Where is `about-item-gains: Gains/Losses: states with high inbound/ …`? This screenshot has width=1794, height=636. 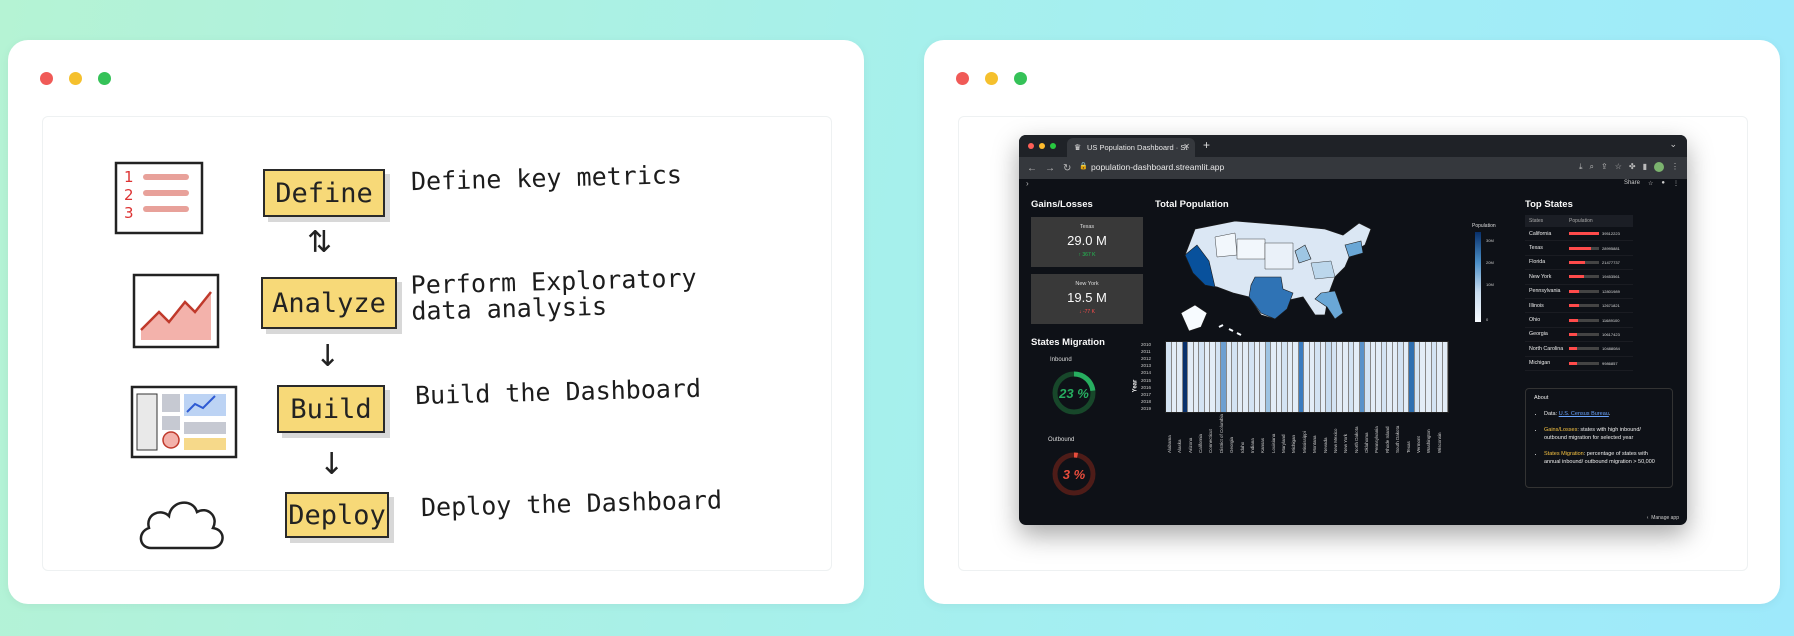
about-item-gains: Gains/Losses: states with high inbound/ … is located at coordinates (1604, 434).